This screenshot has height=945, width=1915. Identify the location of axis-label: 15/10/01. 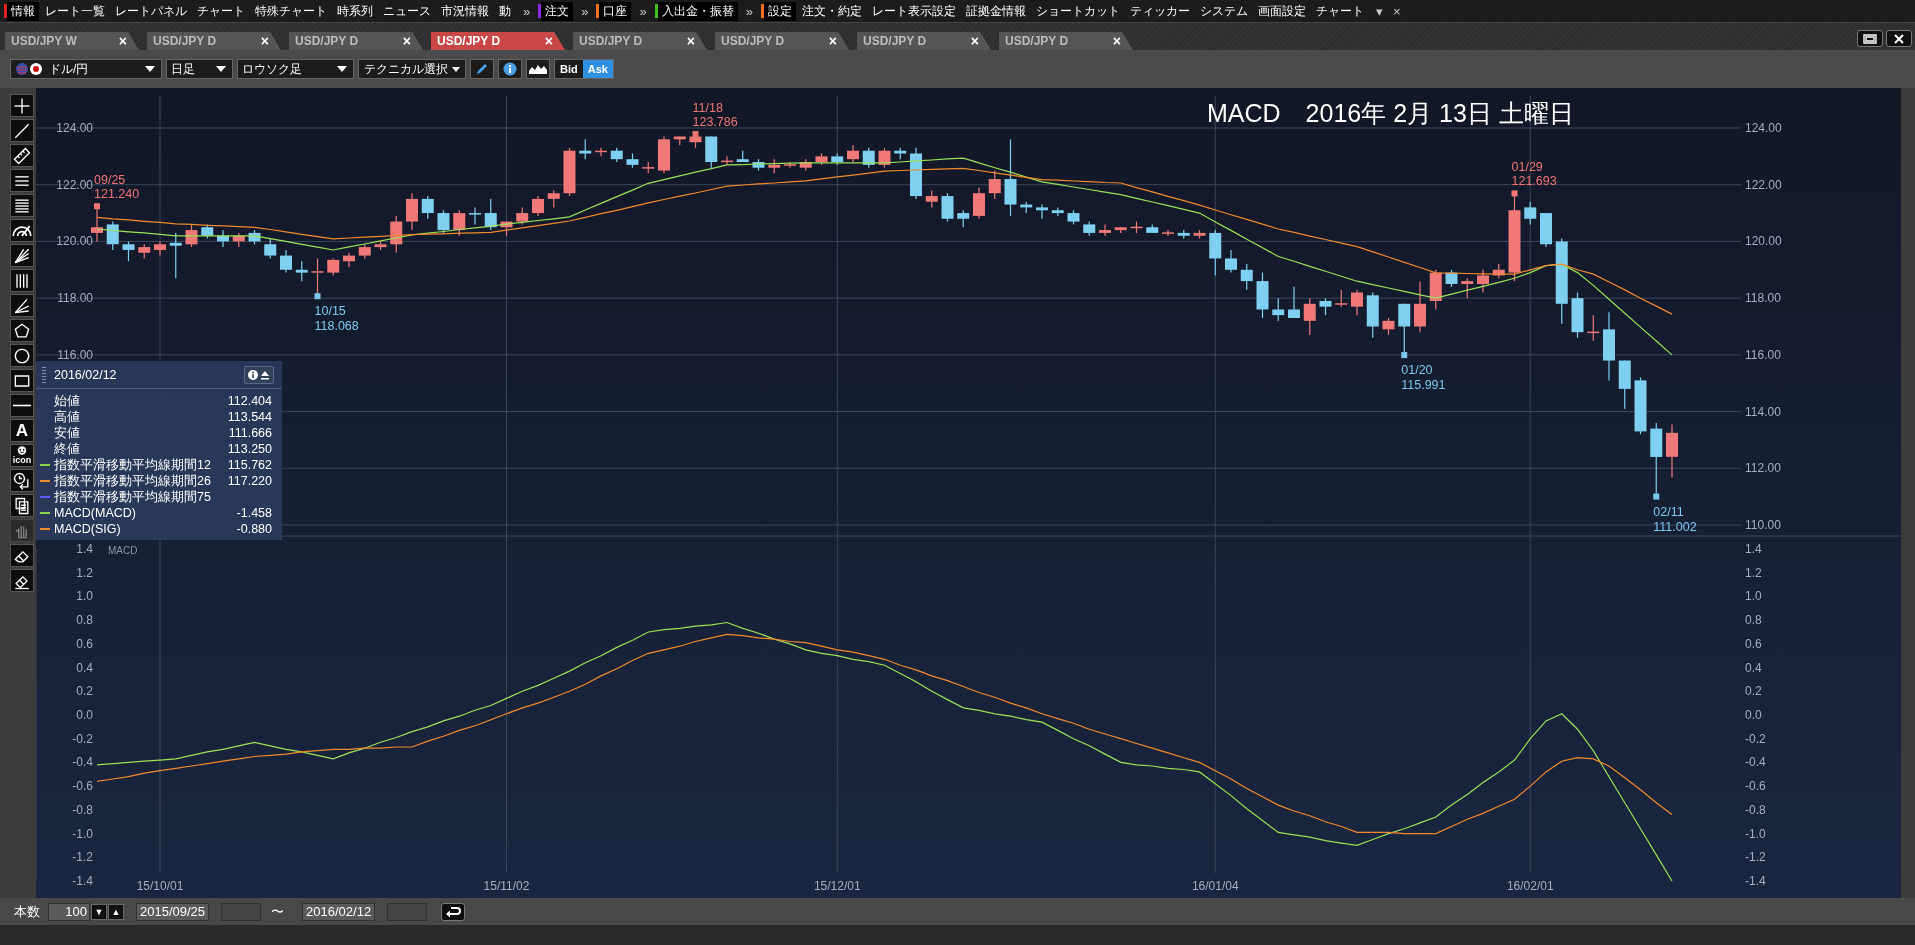
(160, 886).